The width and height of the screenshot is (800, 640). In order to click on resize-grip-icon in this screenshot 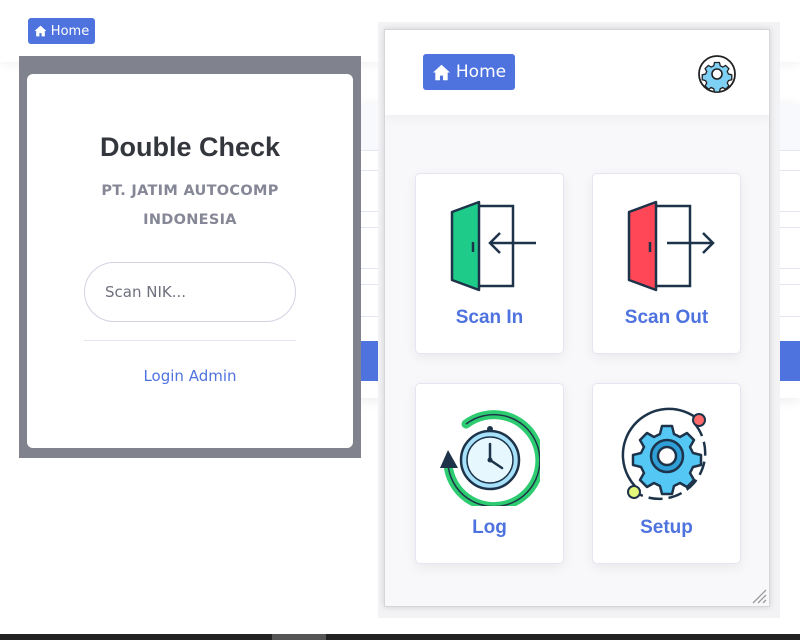, I will do `click(759, 596)`.